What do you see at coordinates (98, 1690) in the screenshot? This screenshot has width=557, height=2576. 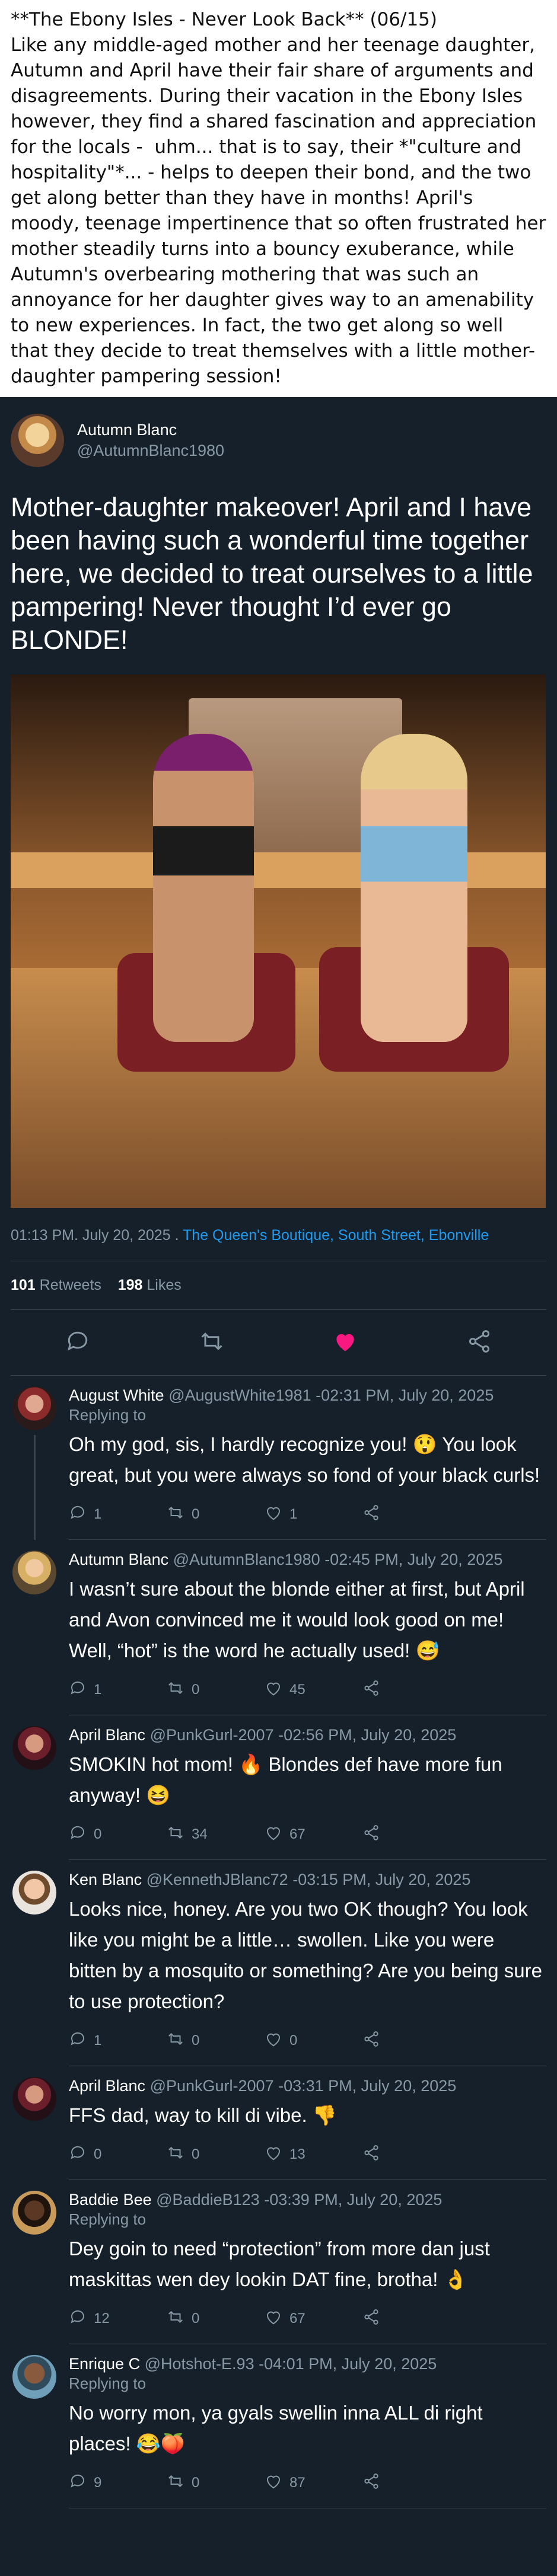 I see `reply-count: 1` at bounding box center [98, 1690].